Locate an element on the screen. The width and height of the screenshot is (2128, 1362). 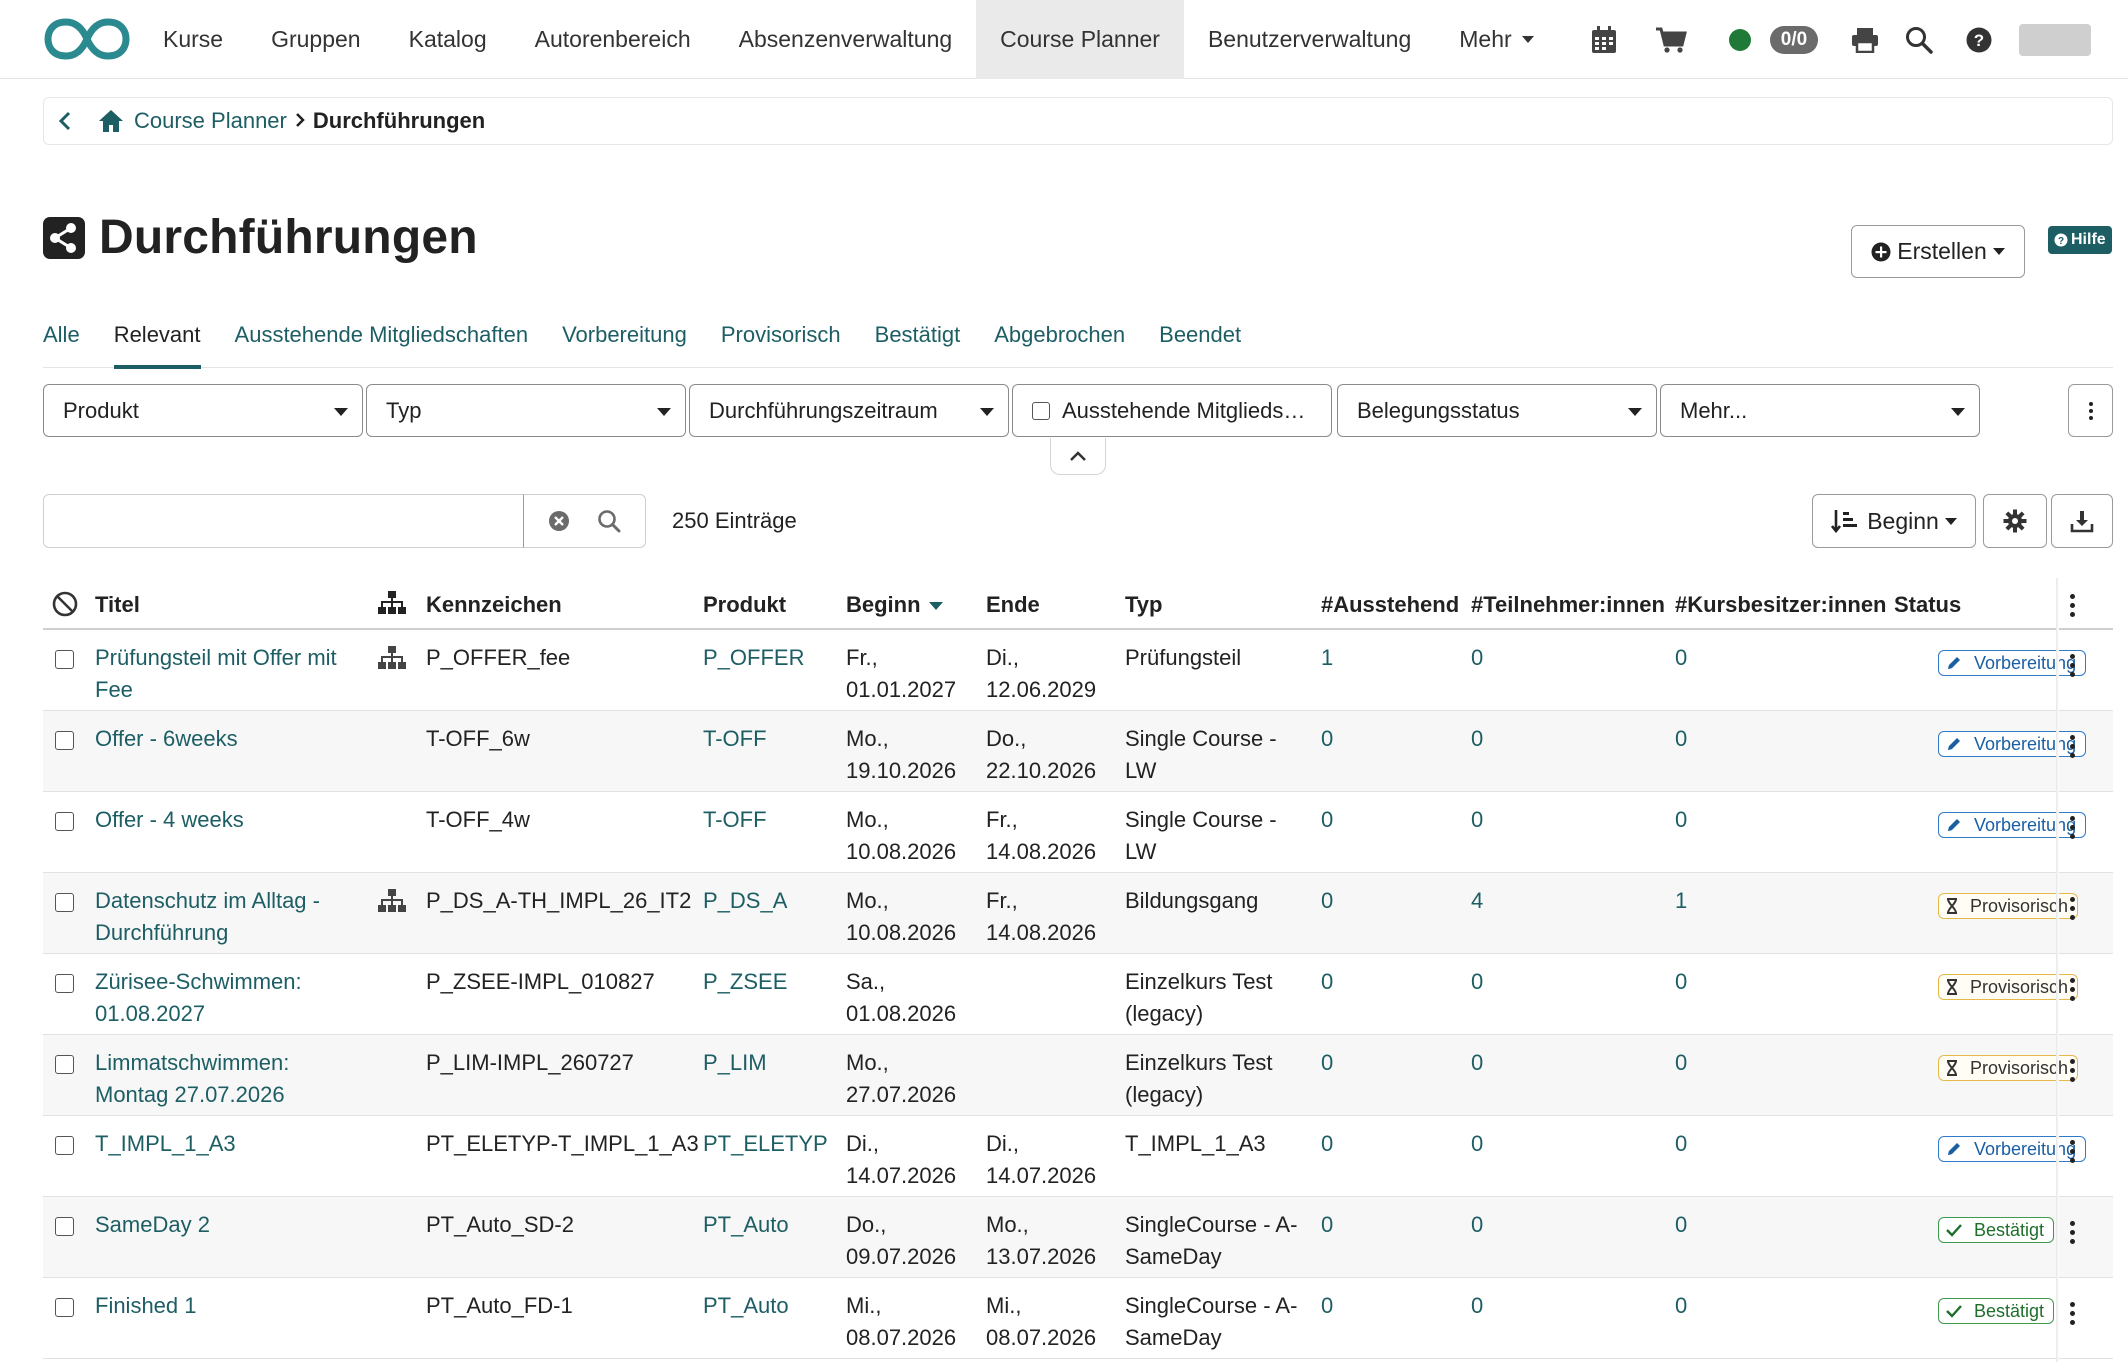
row-title-link: Finished 1 is located at coordinates (230, 1306).